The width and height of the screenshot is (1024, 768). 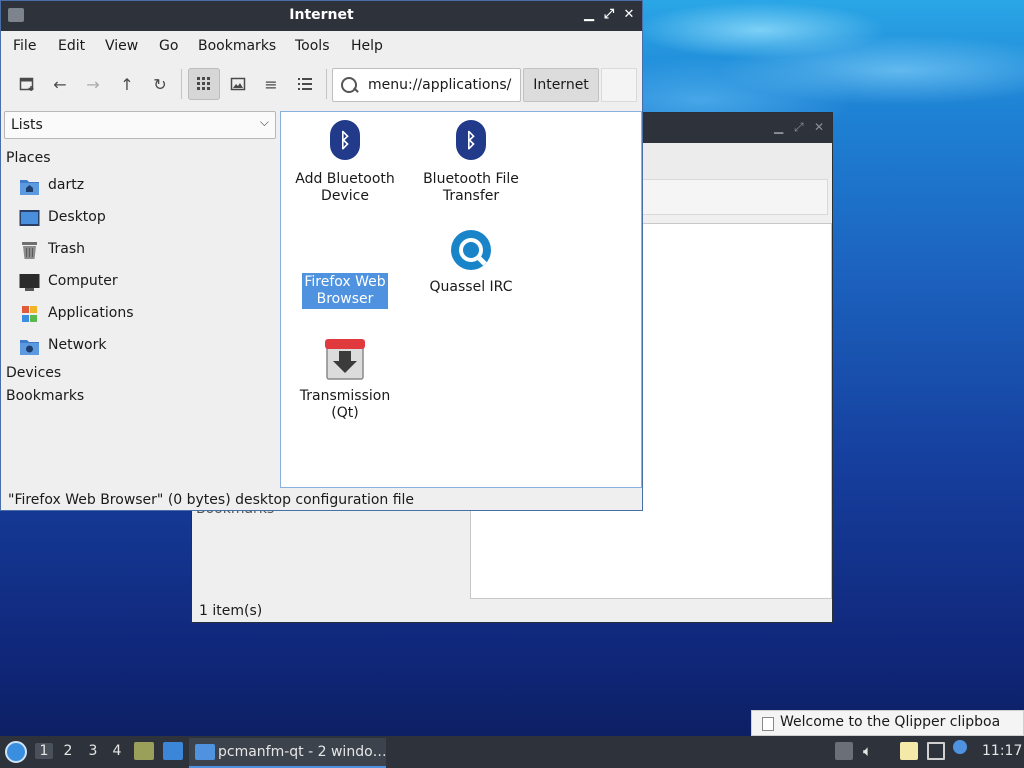 I want to click on search-icon, so click(x=349, y=85).